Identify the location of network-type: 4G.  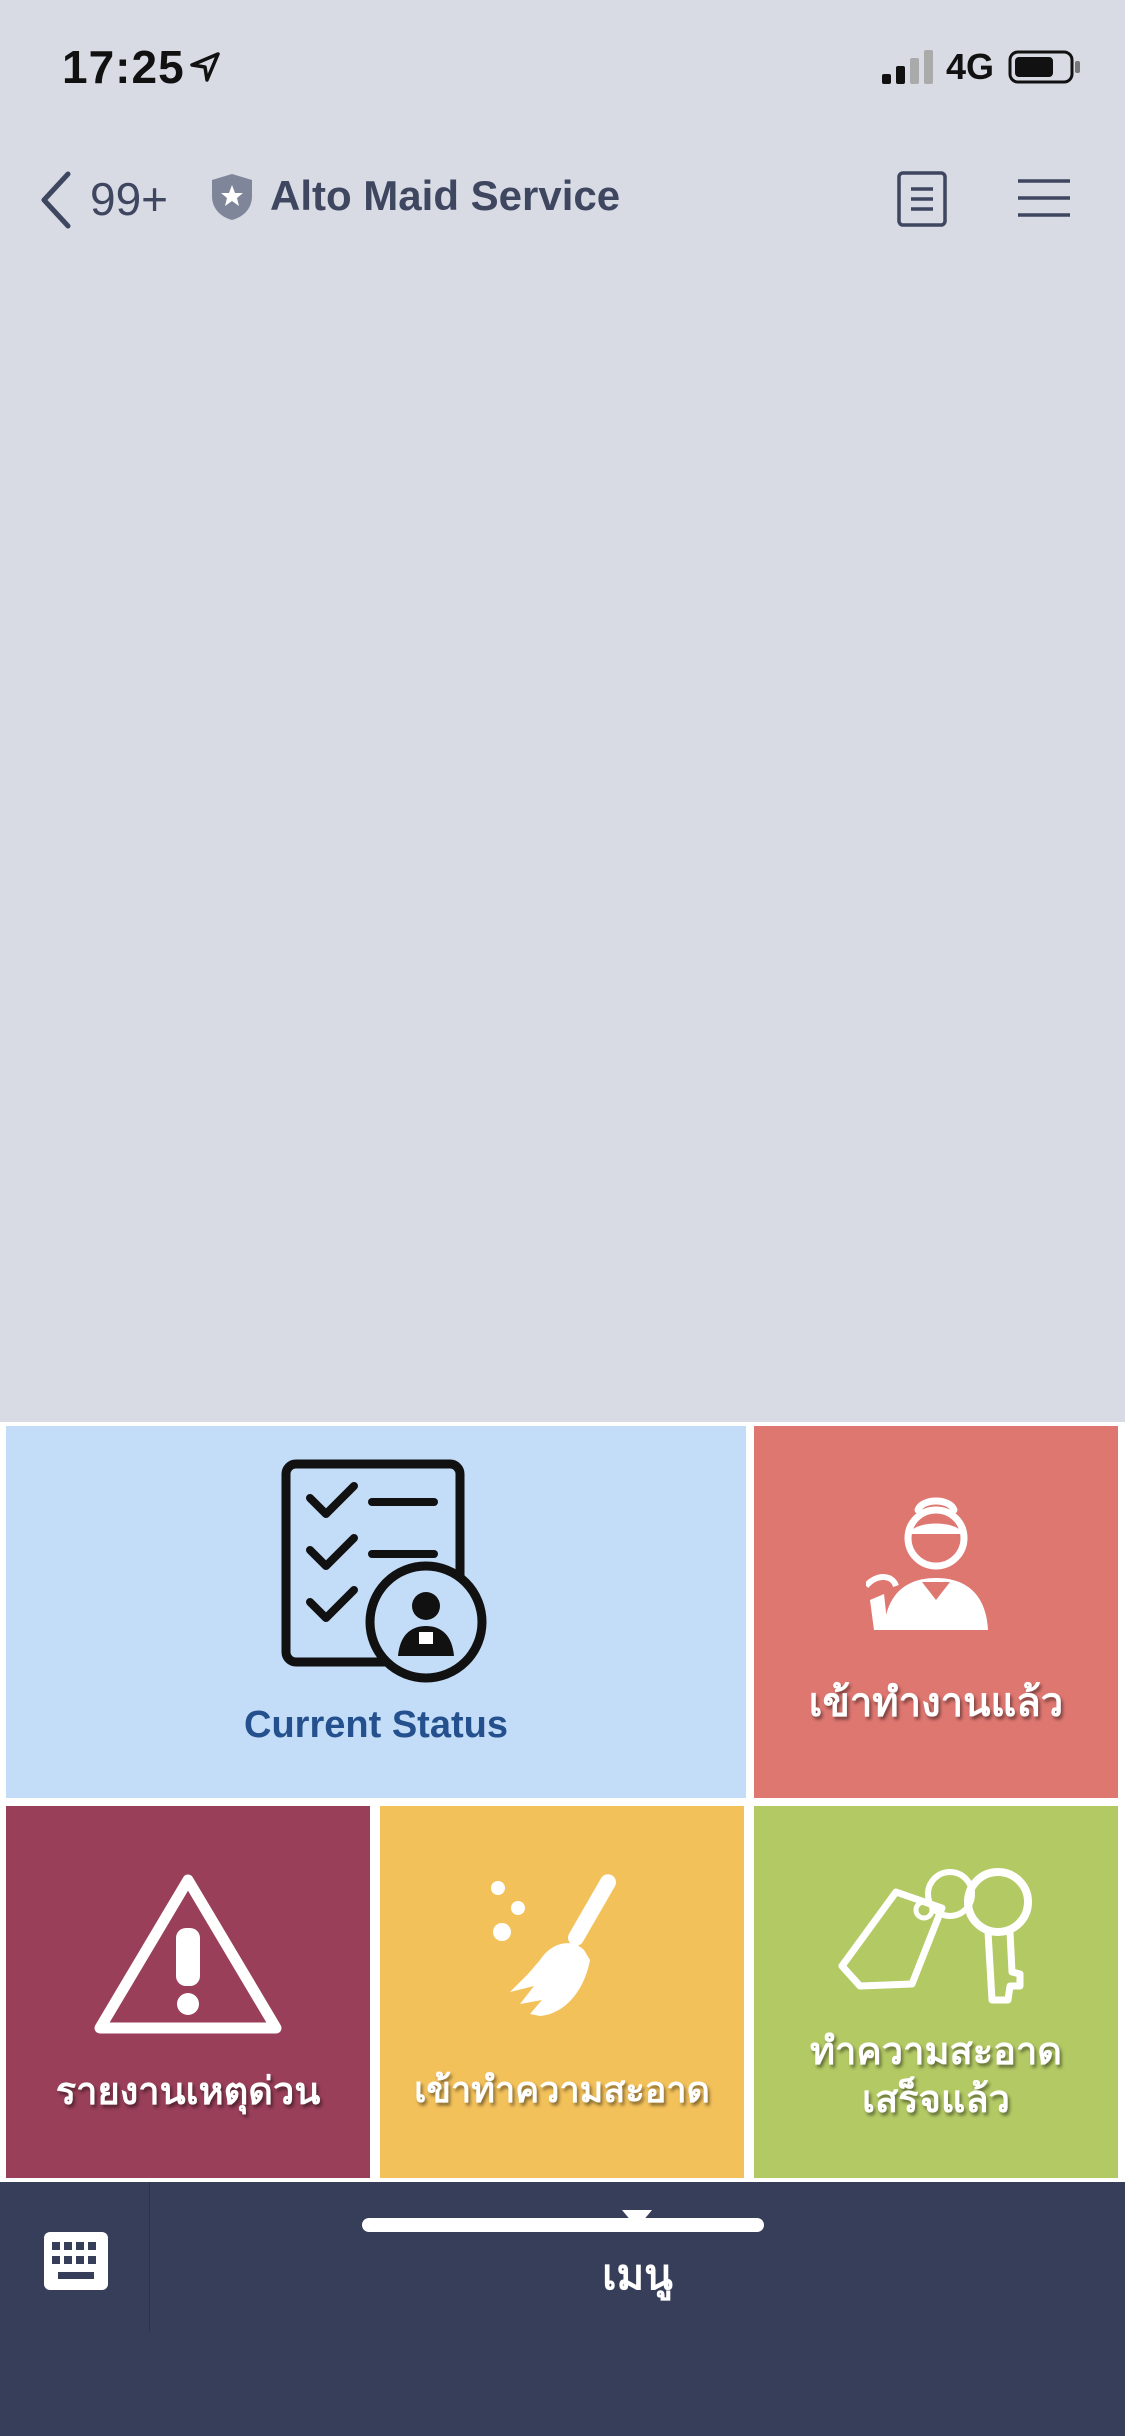
(970, 66).